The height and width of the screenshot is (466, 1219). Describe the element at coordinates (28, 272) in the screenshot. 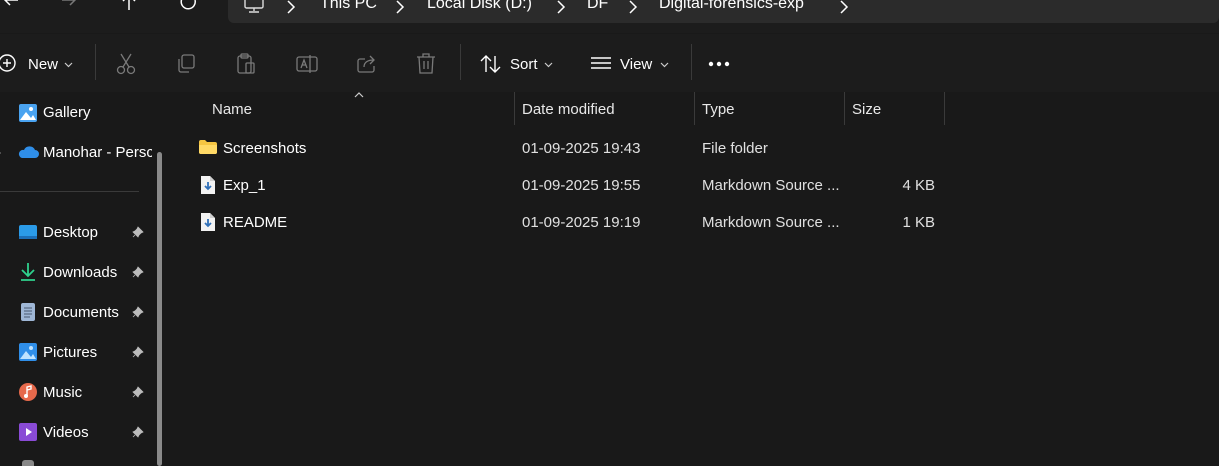

I see `downloads-icon` at that location.